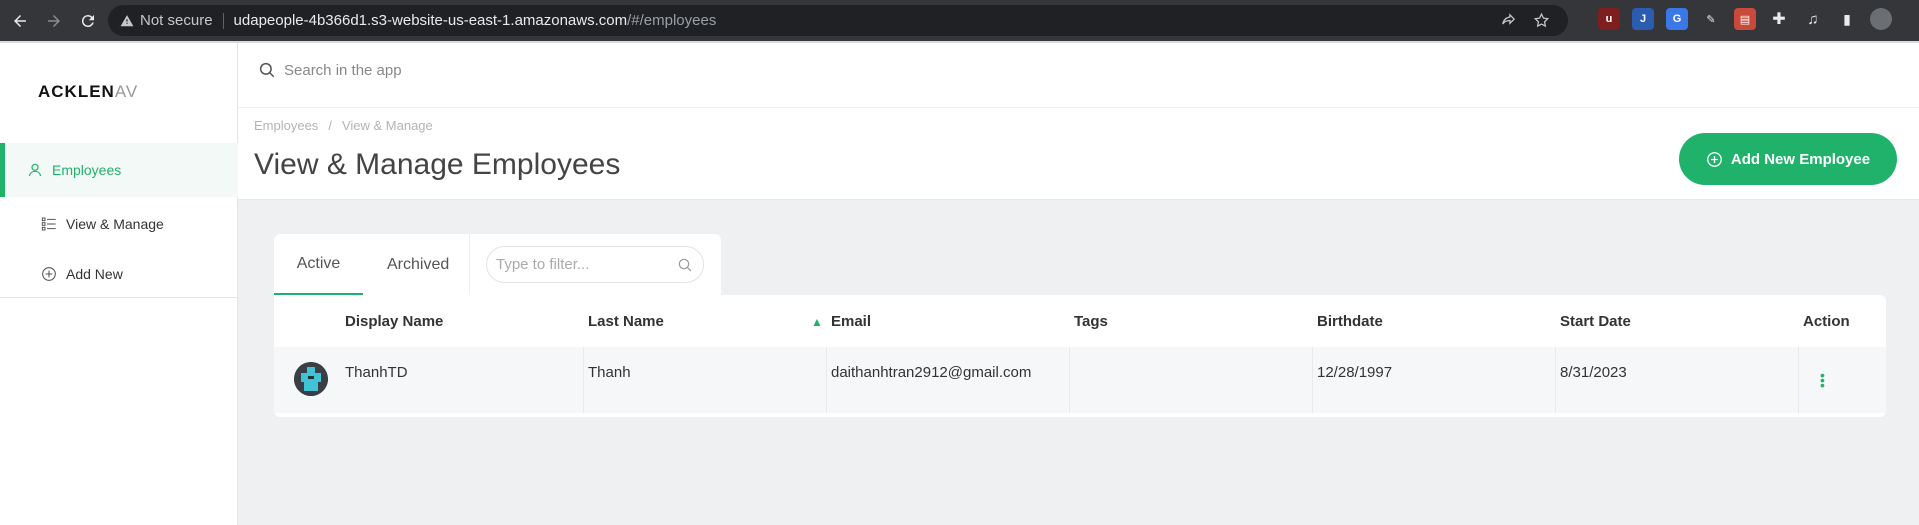  Describe the element at coordinates (376, 372) in the screenshot. I see `cell-display-name: ThanhTD` at that location.